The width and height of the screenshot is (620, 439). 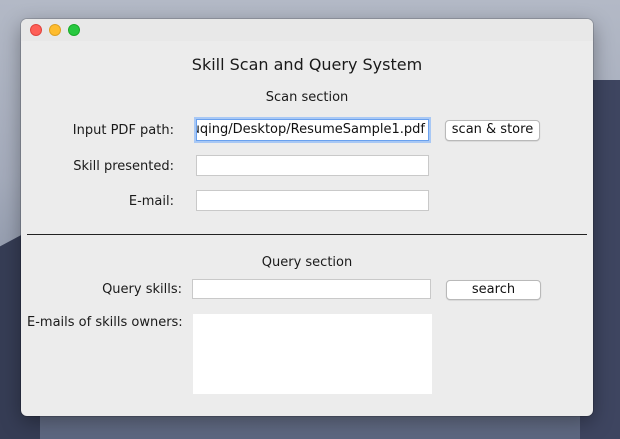 I want to click on title-bar, so click(x=307, y=30).